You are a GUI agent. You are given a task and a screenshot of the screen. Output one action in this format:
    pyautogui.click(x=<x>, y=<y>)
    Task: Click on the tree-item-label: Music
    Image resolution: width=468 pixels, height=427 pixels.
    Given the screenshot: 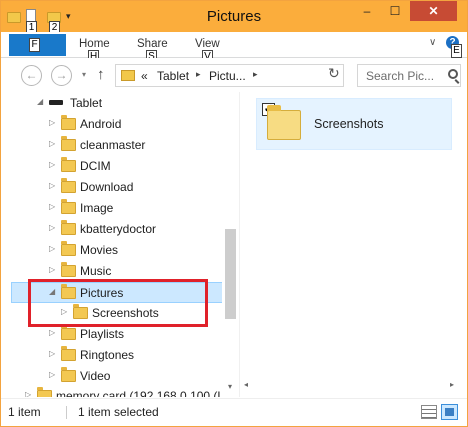 What is the action you would take?
    pyautogui.click(x=96, y=271)
    